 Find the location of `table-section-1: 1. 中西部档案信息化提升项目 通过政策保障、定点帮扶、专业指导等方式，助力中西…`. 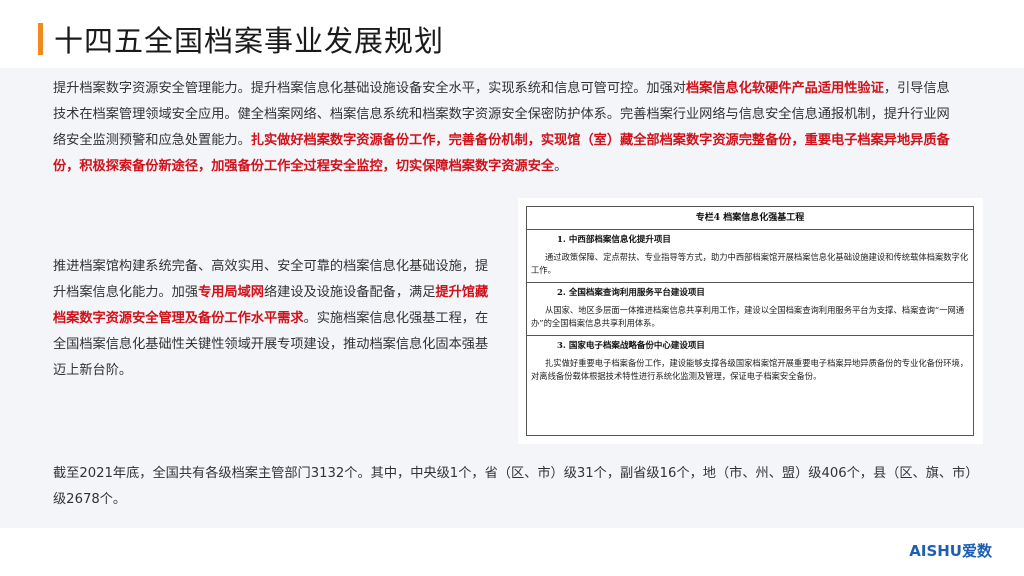

table-section-1: 1. 中西部档案信息化提升项目 通过政策保障、定点帮扶、专业指导等方式，助力中西… is located at coordinates (750, 256).